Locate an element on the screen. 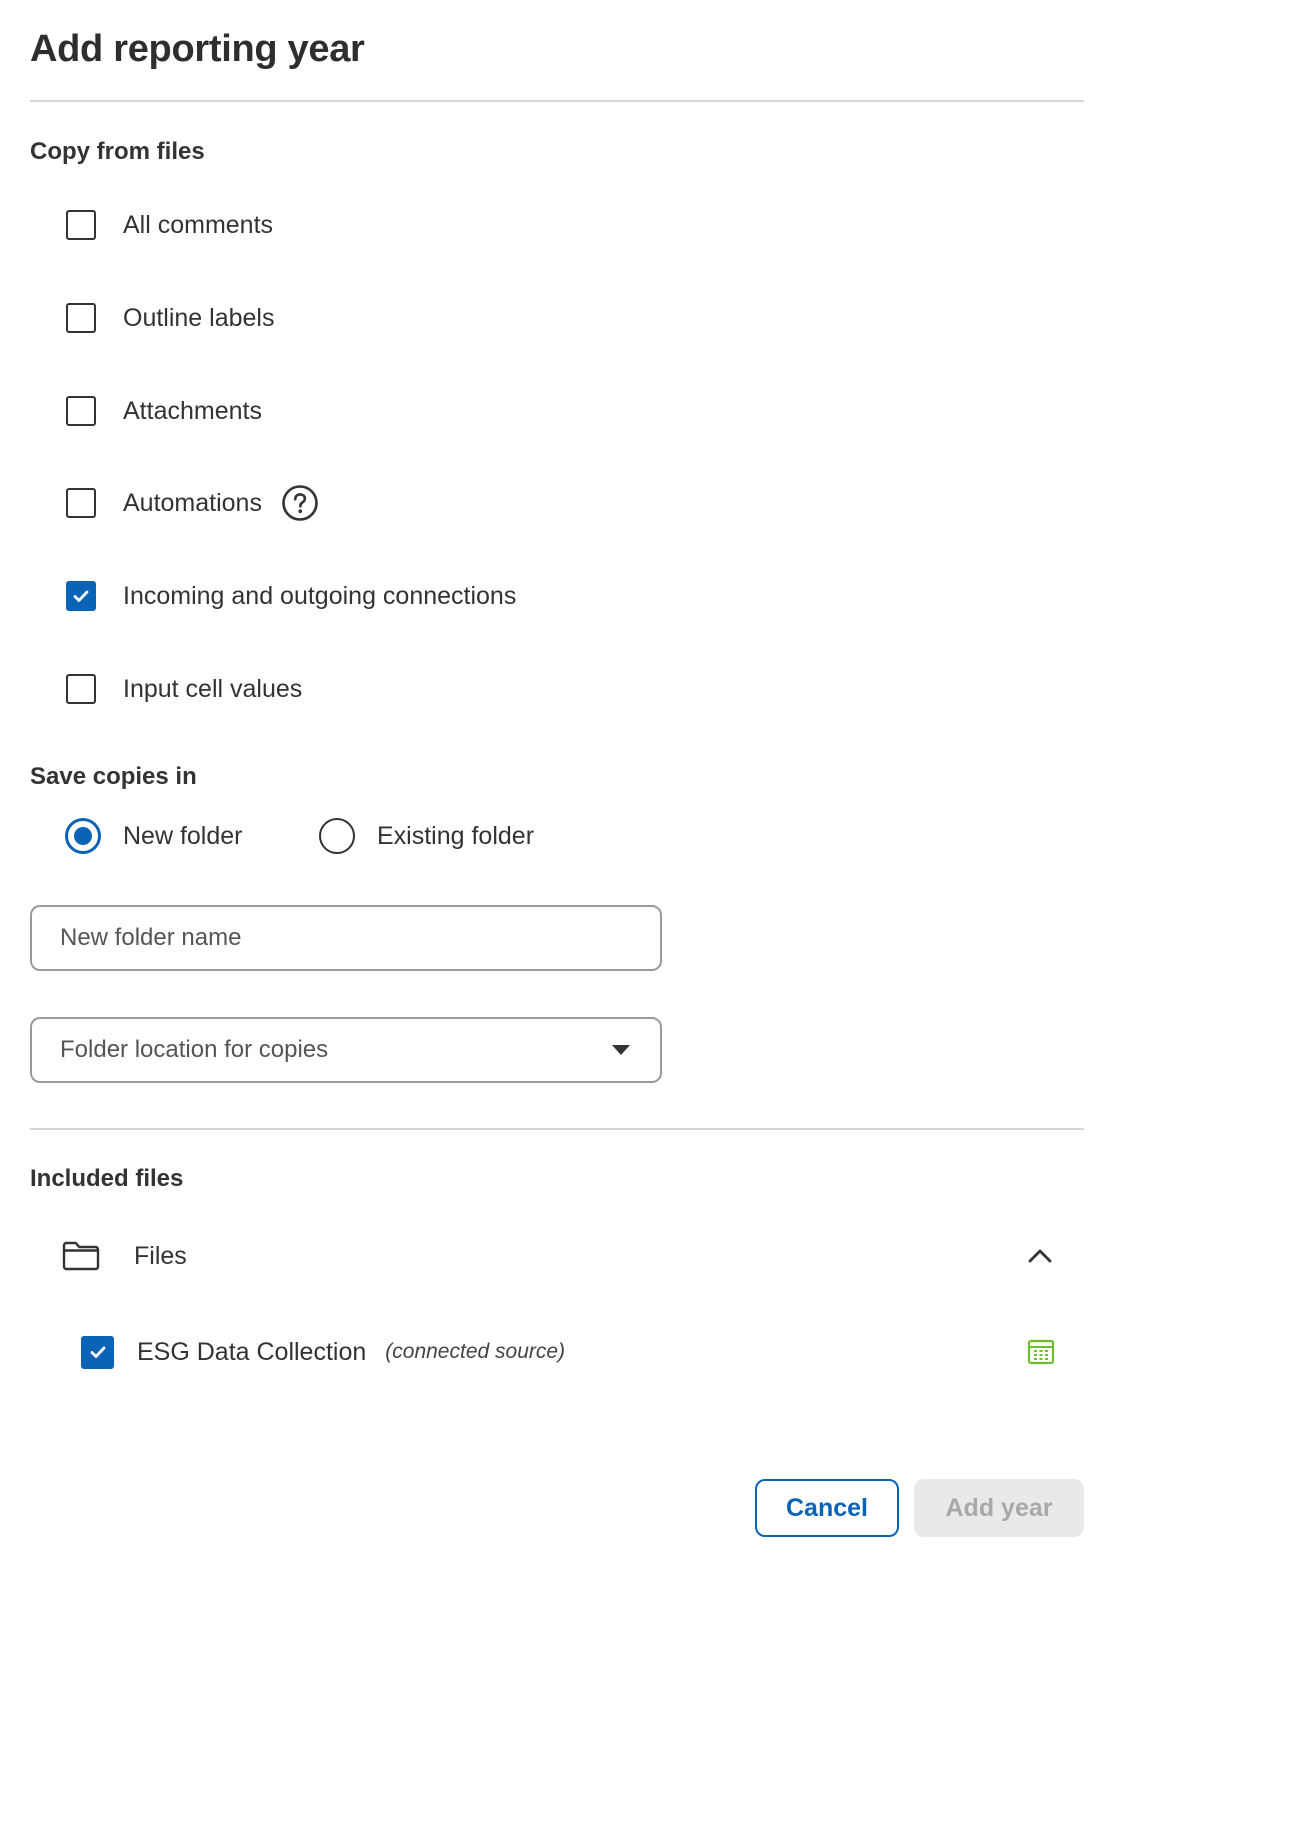 The image size is (1300, 1830). option-label: Input cell values is located at coordinates (213, 688).